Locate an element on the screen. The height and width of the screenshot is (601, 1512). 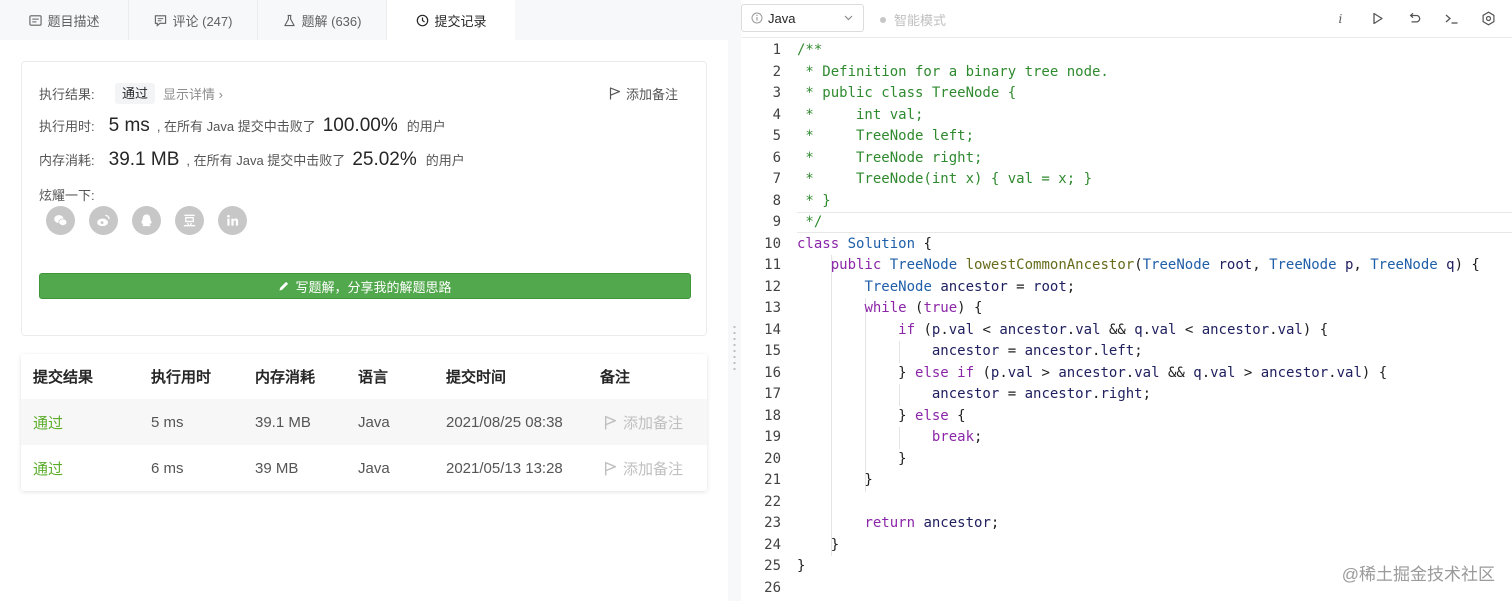
drag-handle-icon is located at coordinates (734, 349).